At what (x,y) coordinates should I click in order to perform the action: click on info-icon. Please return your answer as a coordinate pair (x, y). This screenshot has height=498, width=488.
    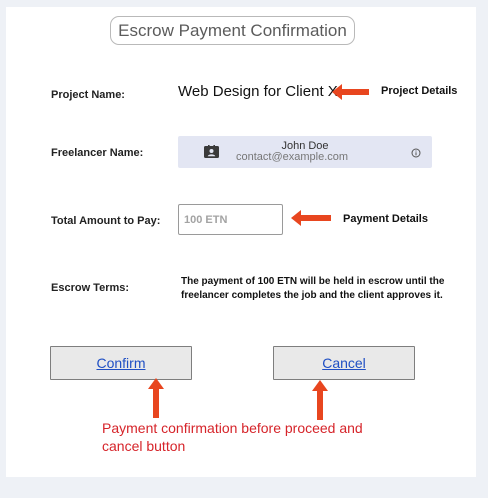
    Looking at the image, I should click on (416, 153).